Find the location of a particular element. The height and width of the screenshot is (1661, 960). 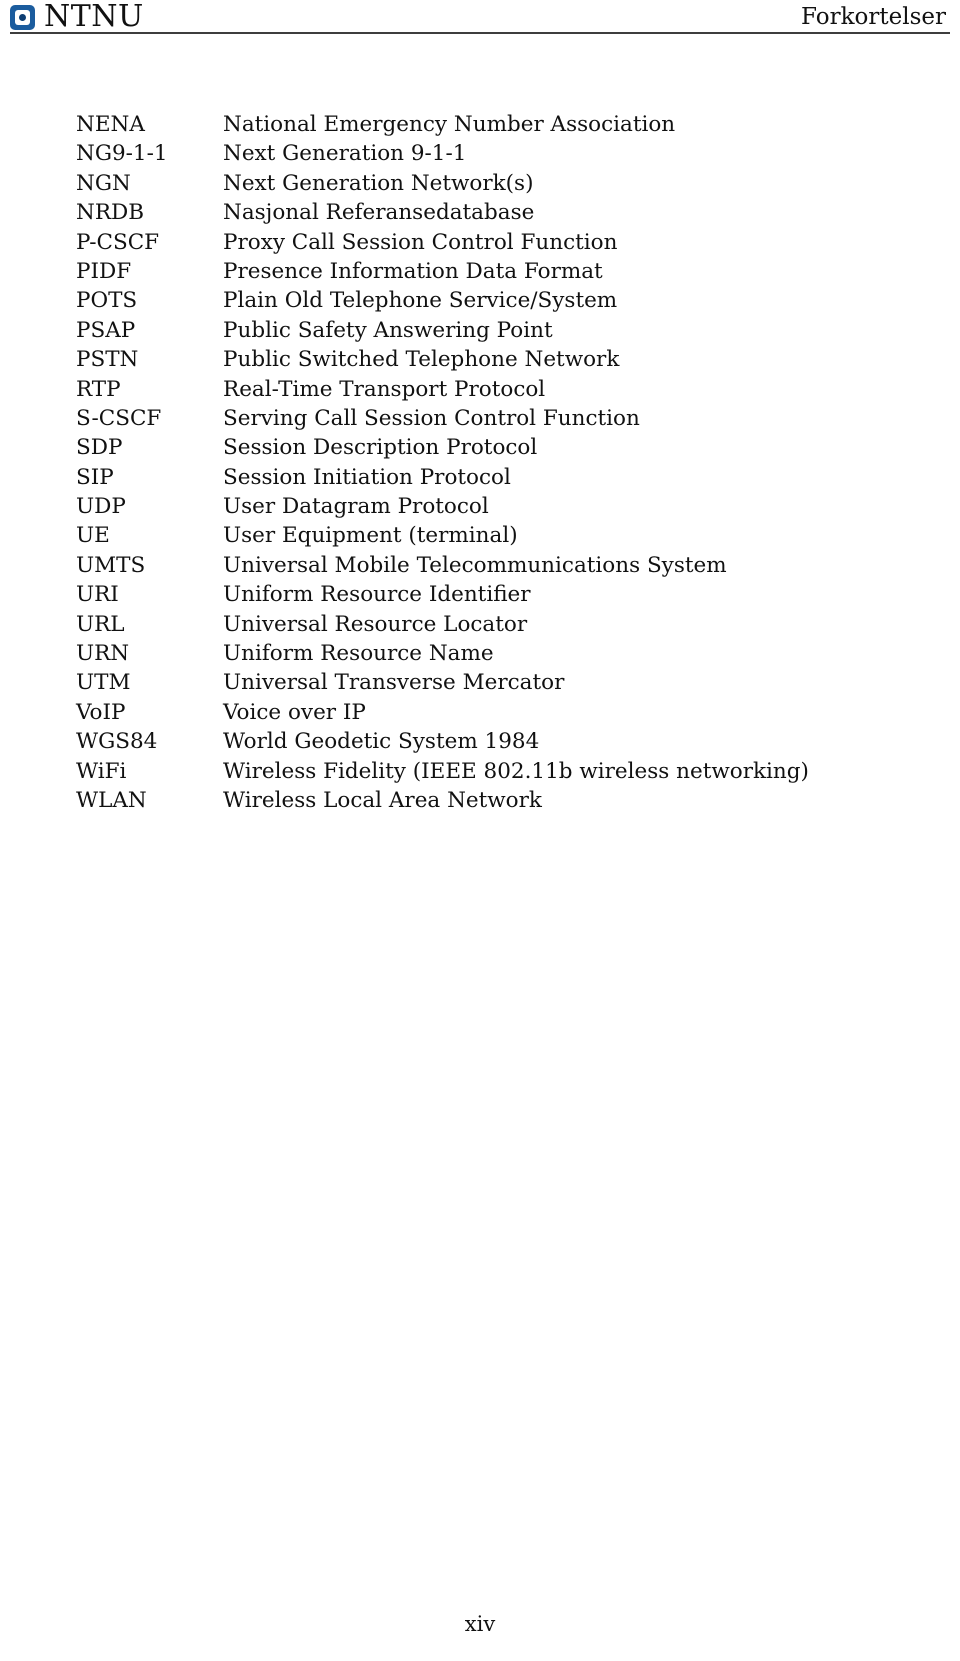

abbreviation-definition: Wireless Local Area Network is located at coordinates (382, 800).